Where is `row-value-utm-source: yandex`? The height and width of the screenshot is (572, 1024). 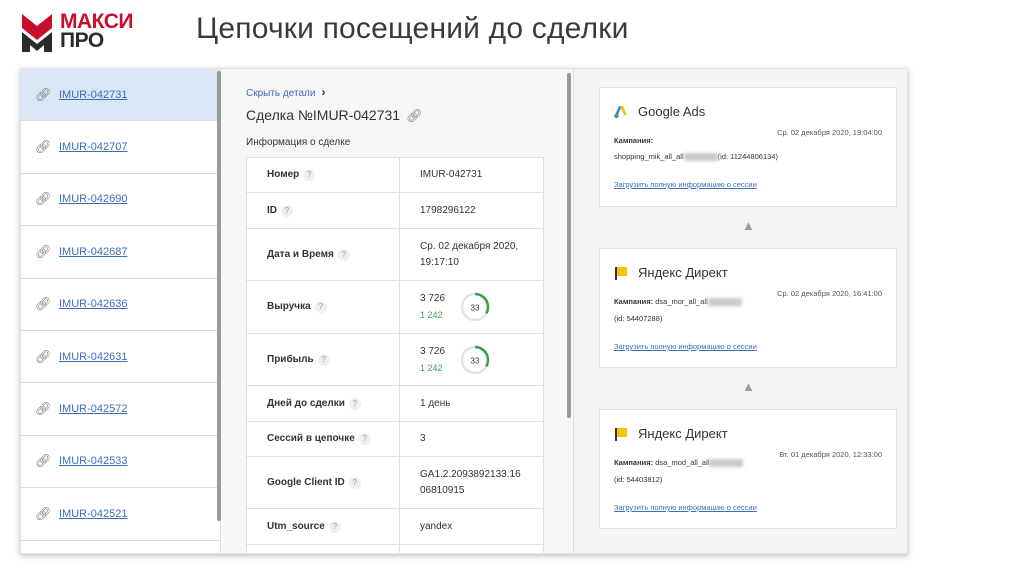
row-value-utm-source: yandex is located at coordinates (471, 526).